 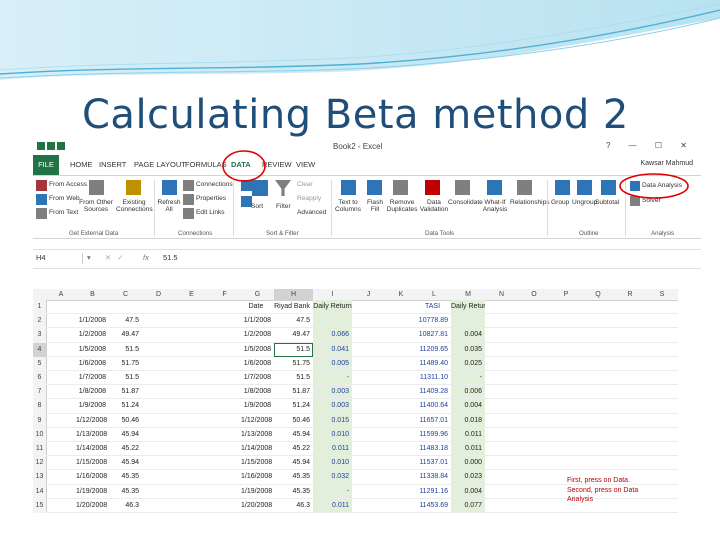 What do you see at coordinates (662, 350) in the screenshot?
I see `cell-S4` at bounding box center [662, 350].